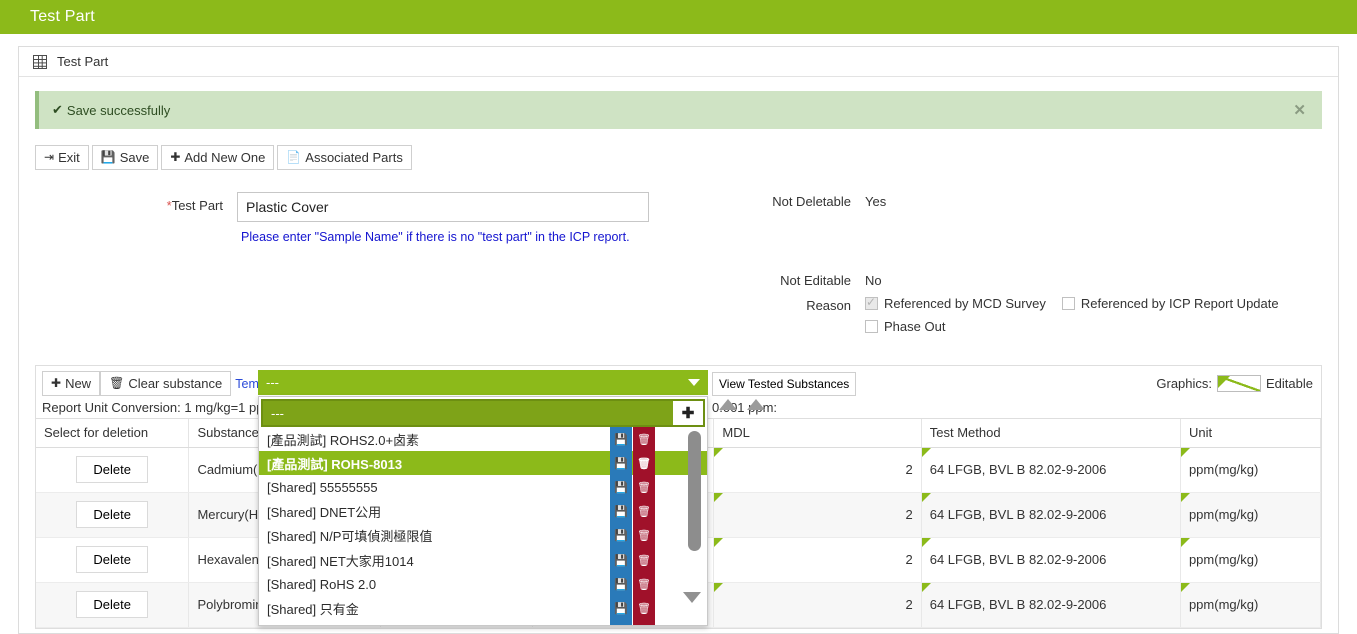  What do you see at coordinates (225, 157) in the screenshot?
I see `add-new-one-label: Add New One` at bounding box center [225, 157].